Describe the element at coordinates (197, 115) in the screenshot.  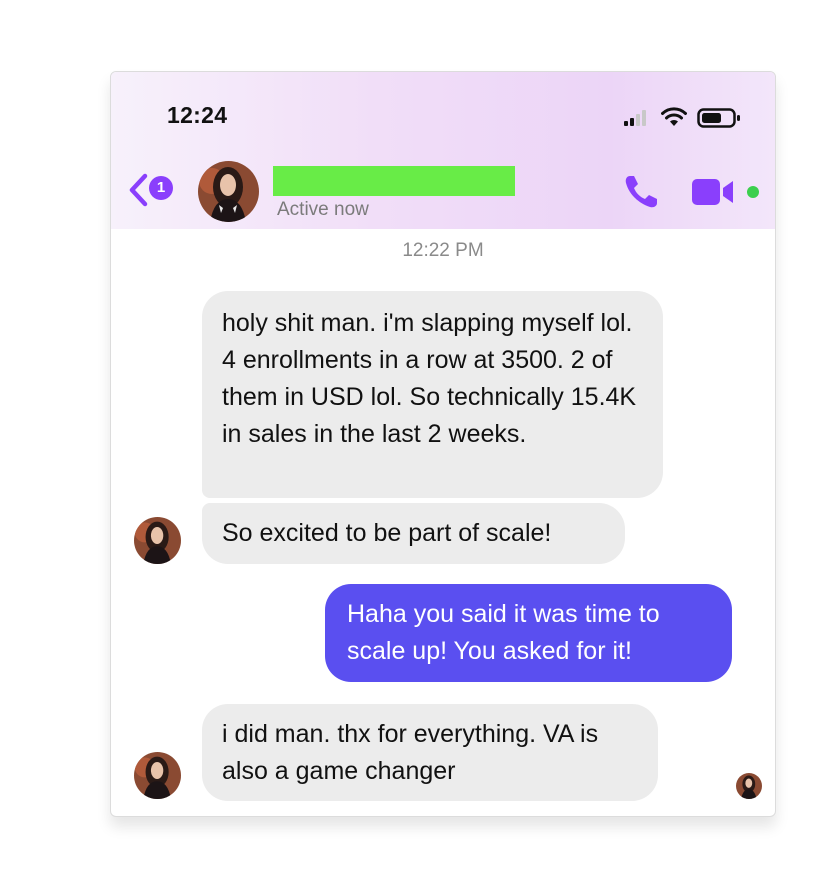
I see `status-time: 12:24` at that location.